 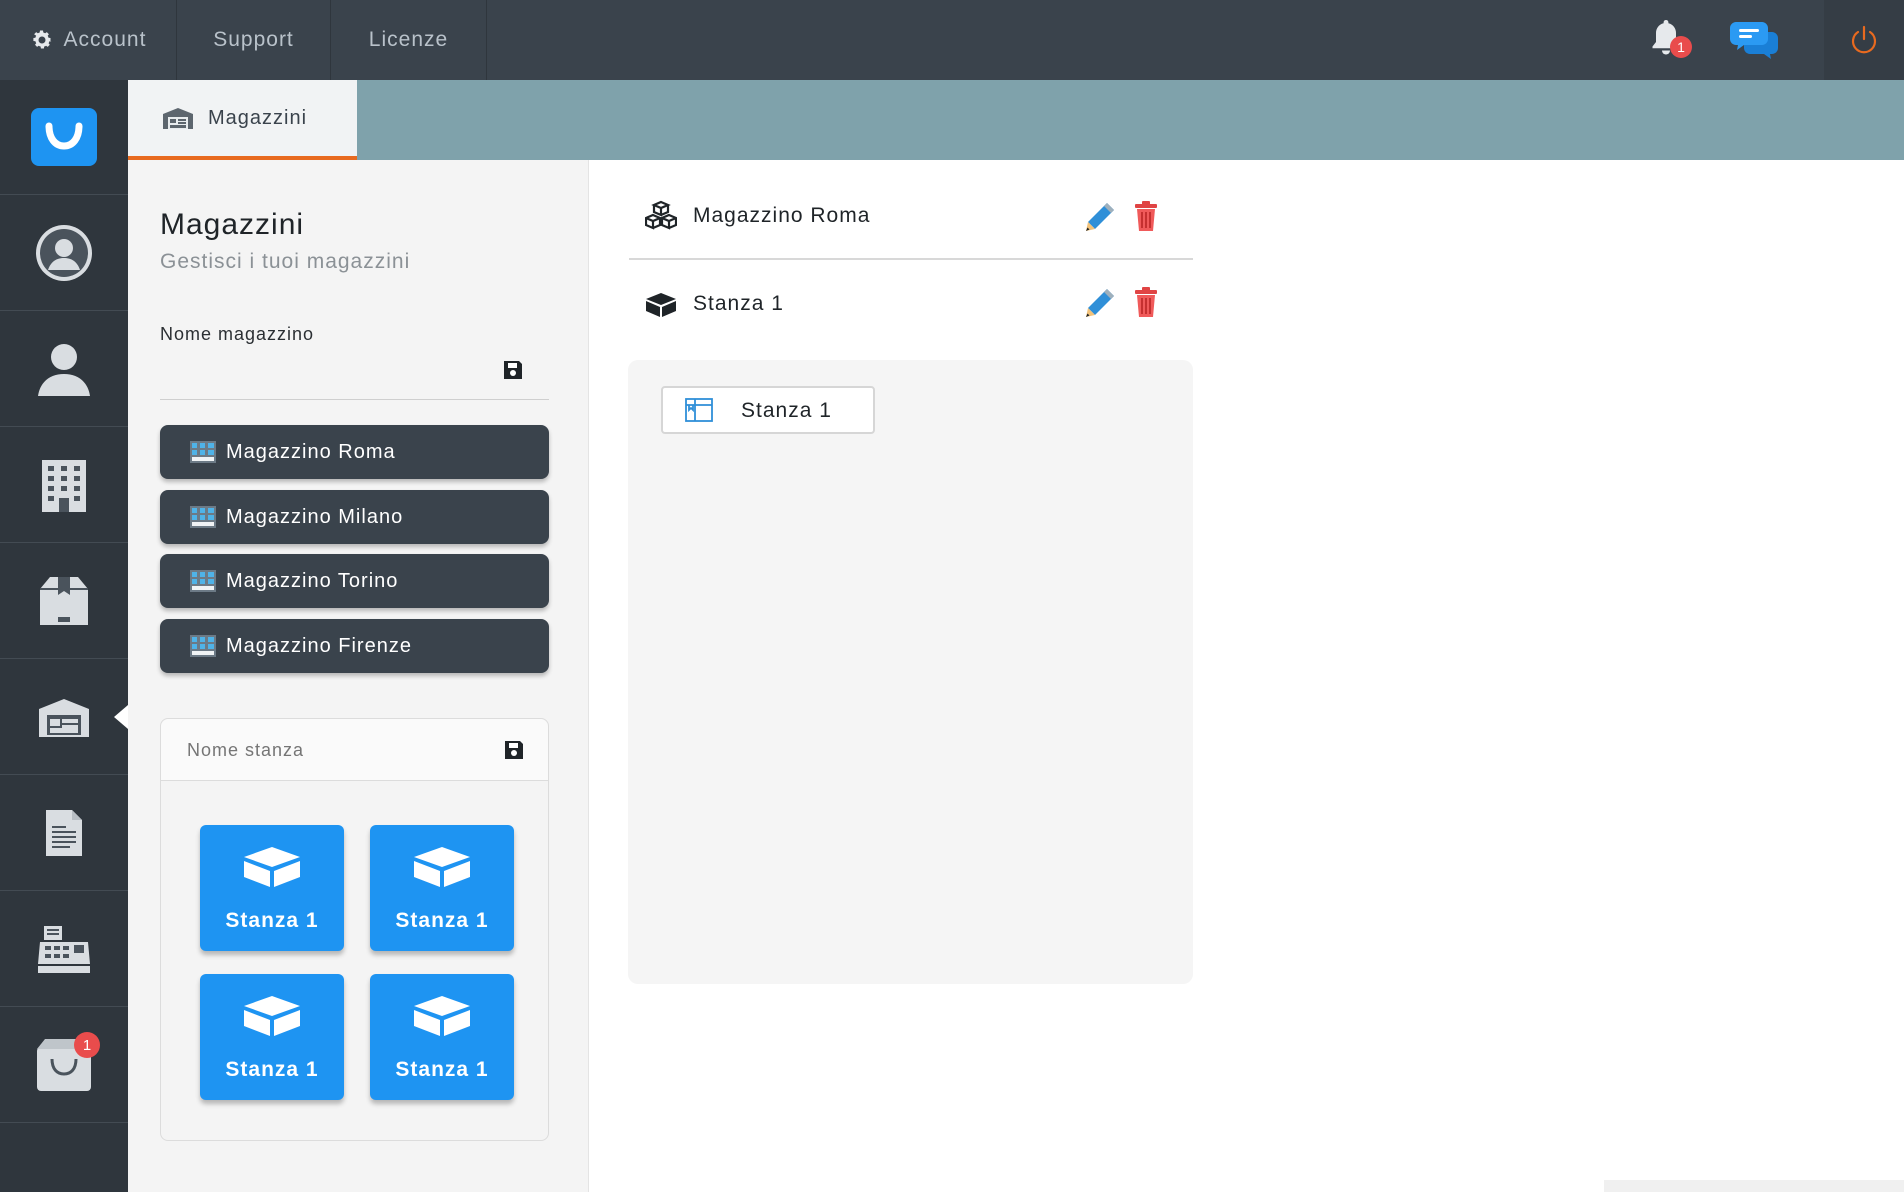 What do you see at coordinates (87, 1045) in the screenshot?
I see `cart-badge: 1` at bounding box center [87, 1045].